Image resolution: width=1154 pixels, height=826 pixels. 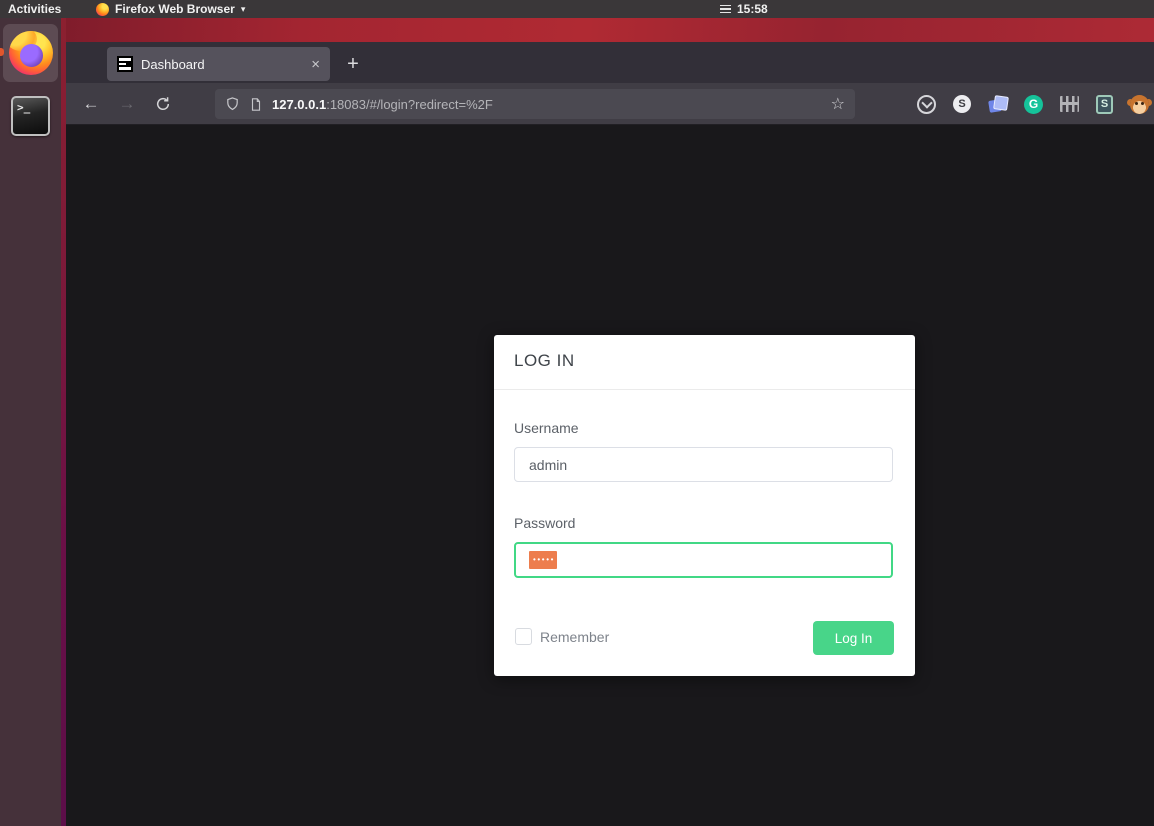 I want to click on fence-icon, so click(x=1069, y=104).